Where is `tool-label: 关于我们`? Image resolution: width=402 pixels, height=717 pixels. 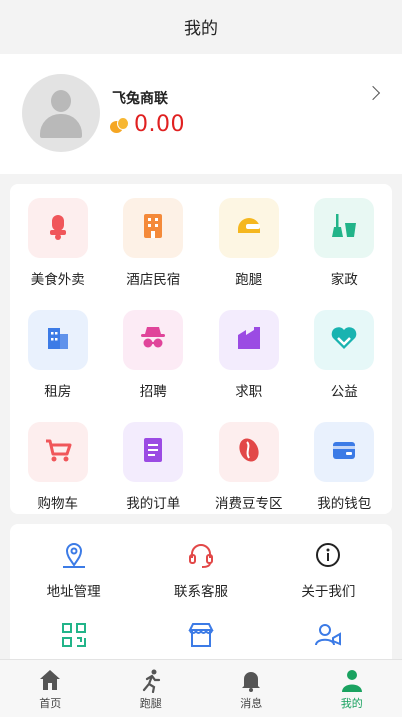
tool-label: 关于我们 is located at coordinates (328, 592).